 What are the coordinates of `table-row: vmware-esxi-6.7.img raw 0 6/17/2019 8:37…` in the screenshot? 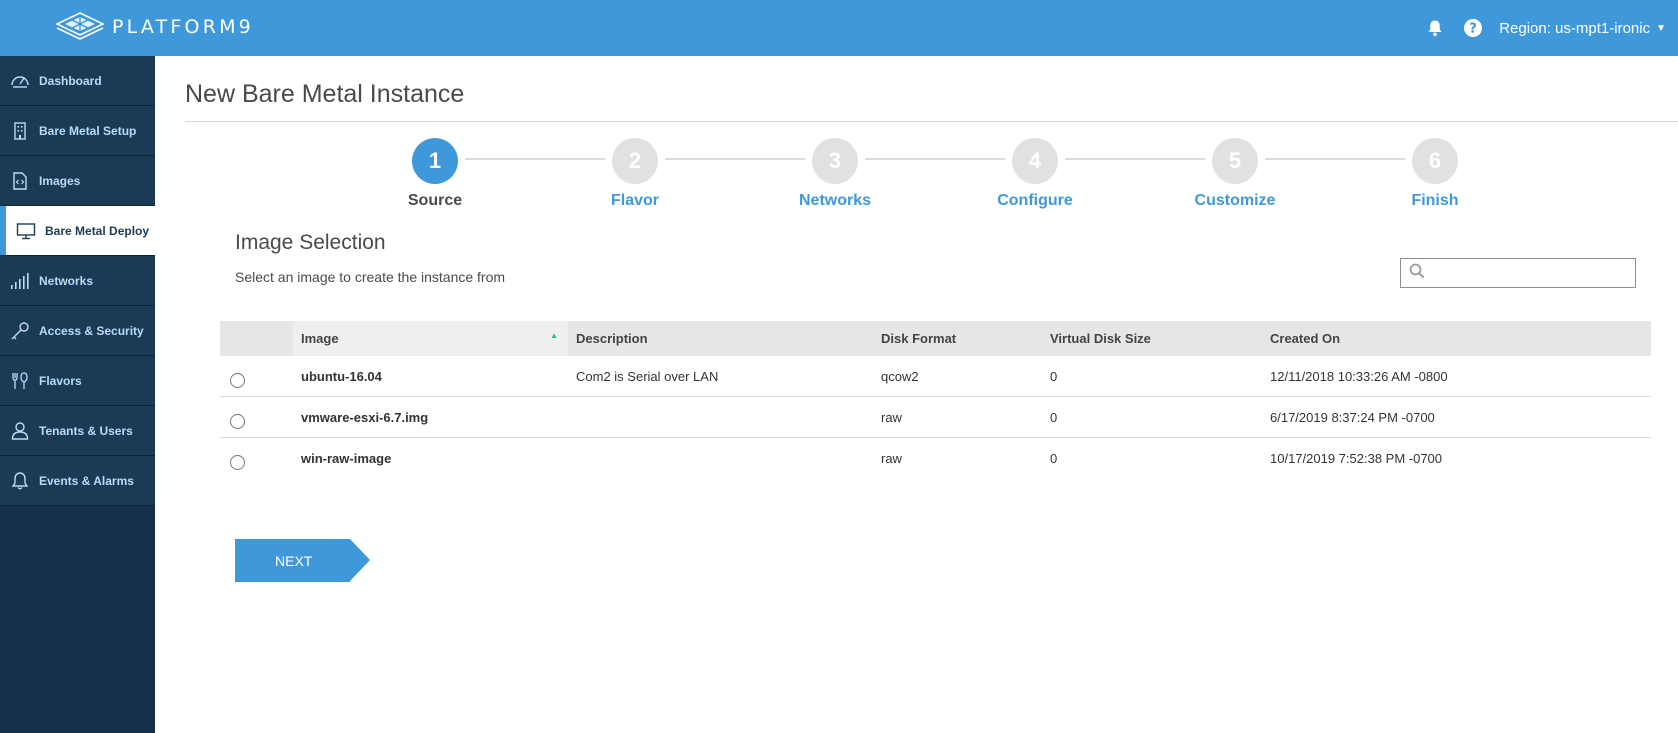 It's located at (935, 417).